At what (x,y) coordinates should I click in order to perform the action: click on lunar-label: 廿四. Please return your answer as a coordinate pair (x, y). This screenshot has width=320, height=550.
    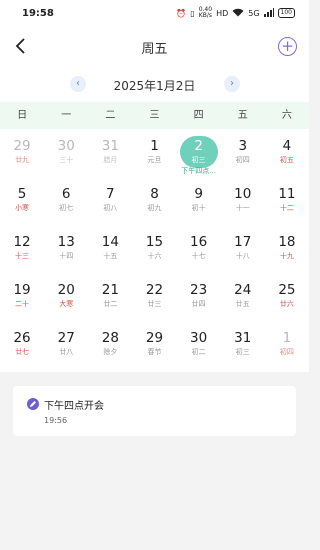
    Looking at the image, I should click on (198, 304).